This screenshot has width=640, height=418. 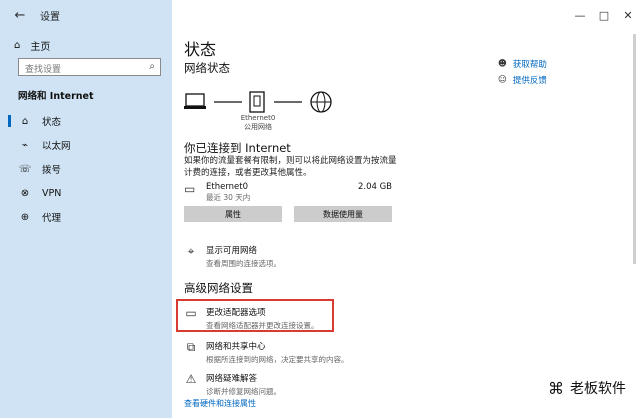 I want to click on get-help-link: ☻ 获取帮助, so click(x=522, y=64).